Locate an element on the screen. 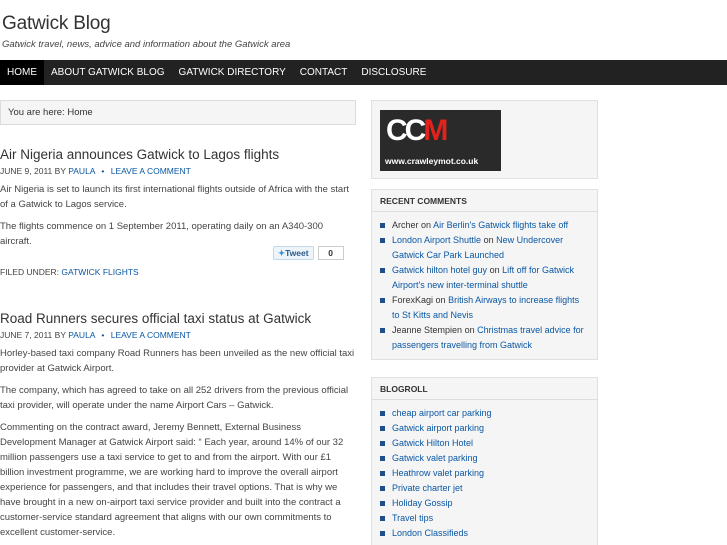 The image size is (727, 545). tweet-button: ✦Tweet is located at coordinates (293, 253).